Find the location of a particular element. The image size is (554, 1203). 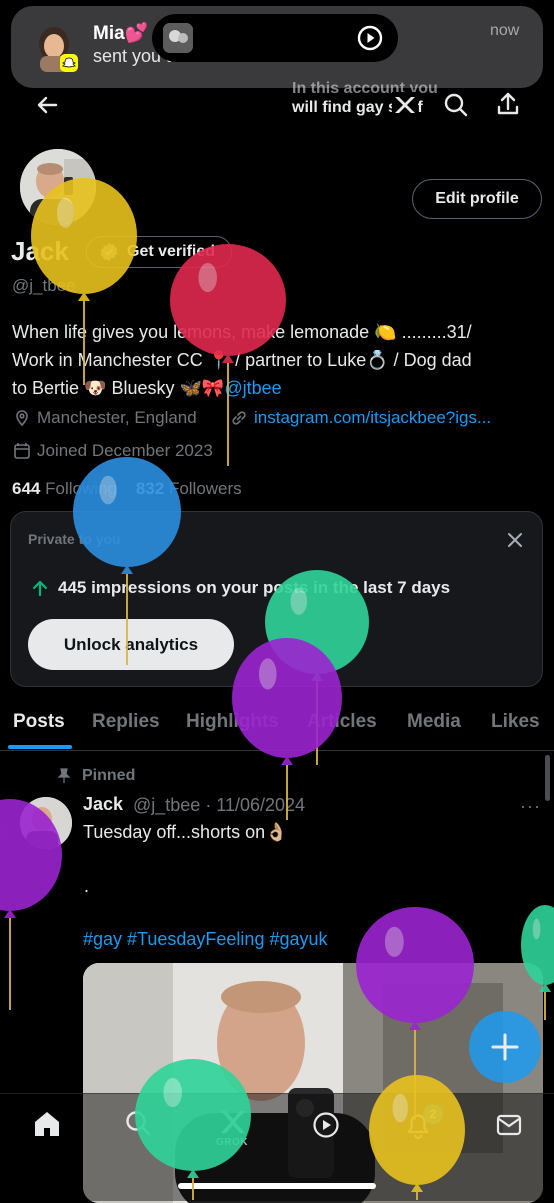

active-tab-indicator is located at coordinates (40, 747).